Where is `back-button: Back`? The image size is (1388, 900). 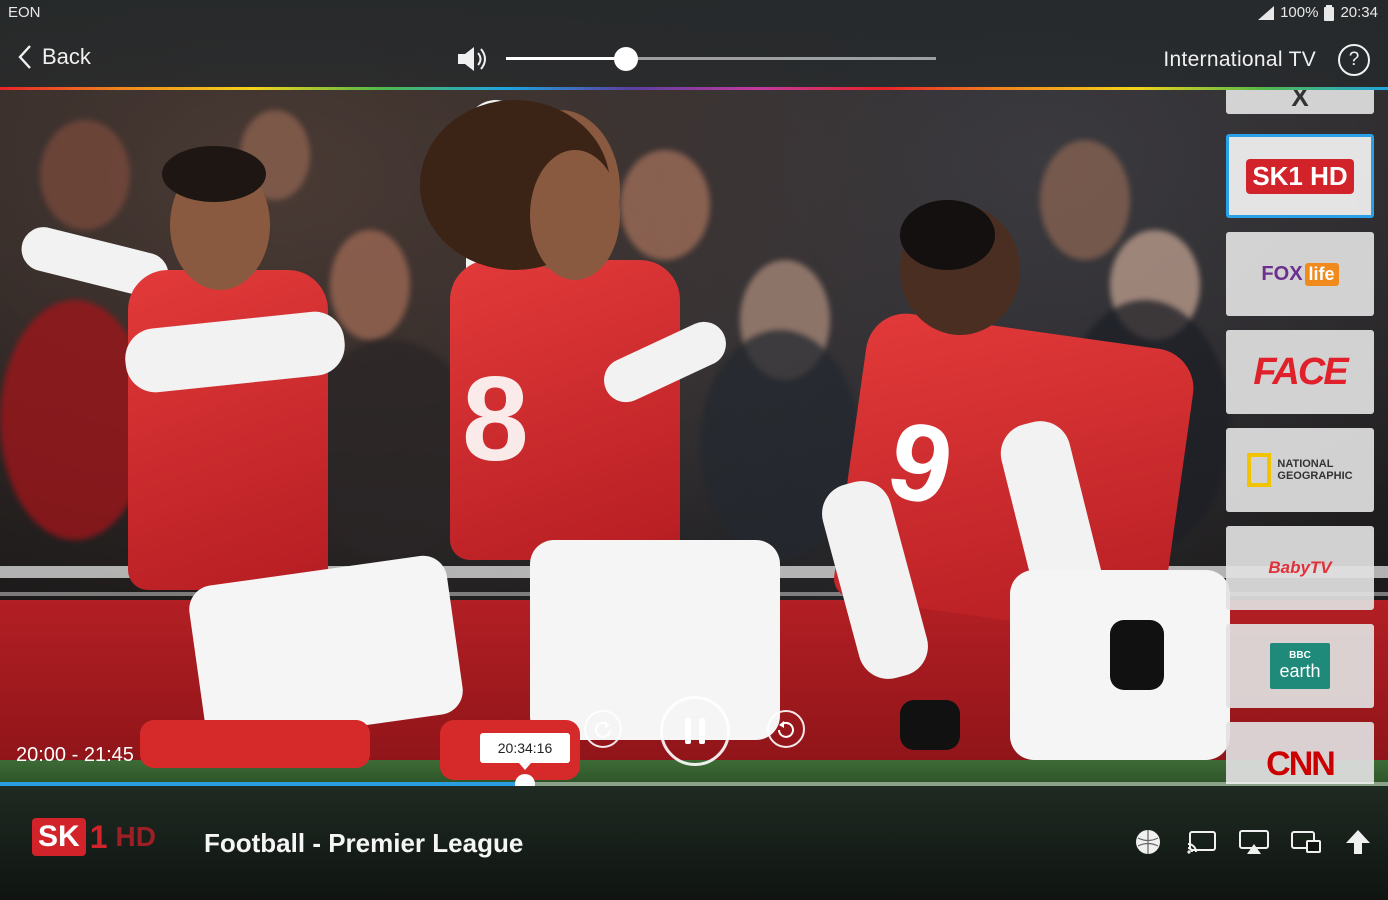 back-button: Back is located at coordinates (54, 57).